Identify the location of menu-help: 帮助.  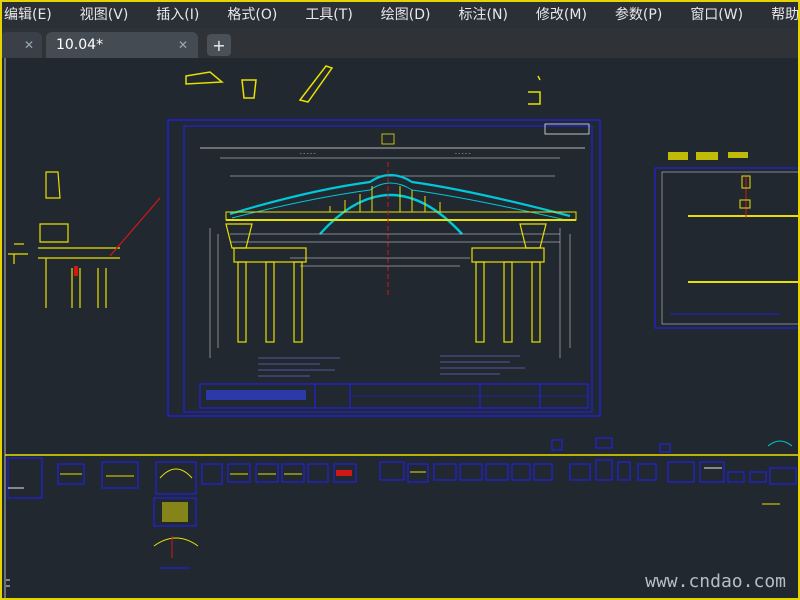
(778, 14).